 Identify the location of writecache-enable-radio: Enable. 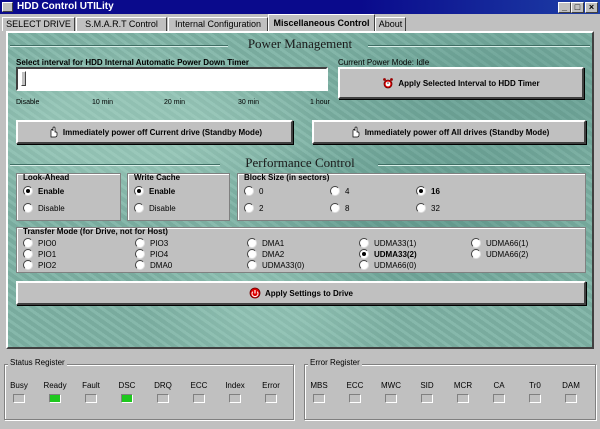
(154, 191).